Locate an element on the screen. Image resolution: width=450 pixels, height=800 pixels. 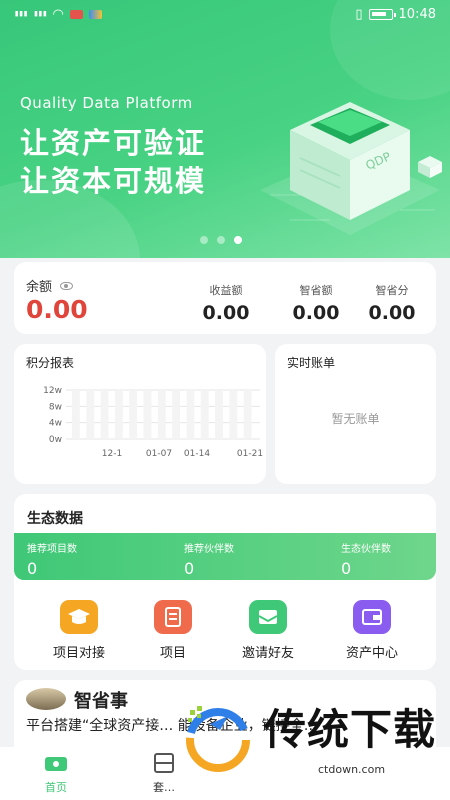
eye-icon is located at coordinates (67, 285).